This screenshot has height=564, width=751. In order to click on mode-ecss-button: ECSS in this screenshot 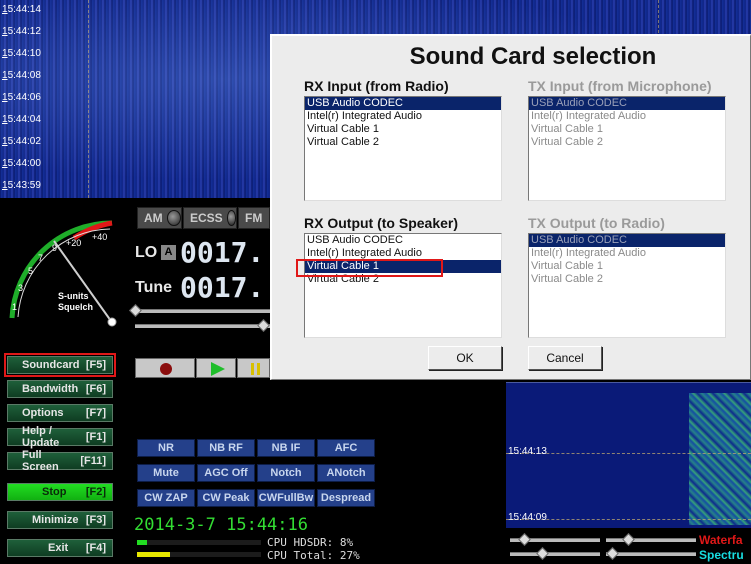, I will do `click(210, 218)`.